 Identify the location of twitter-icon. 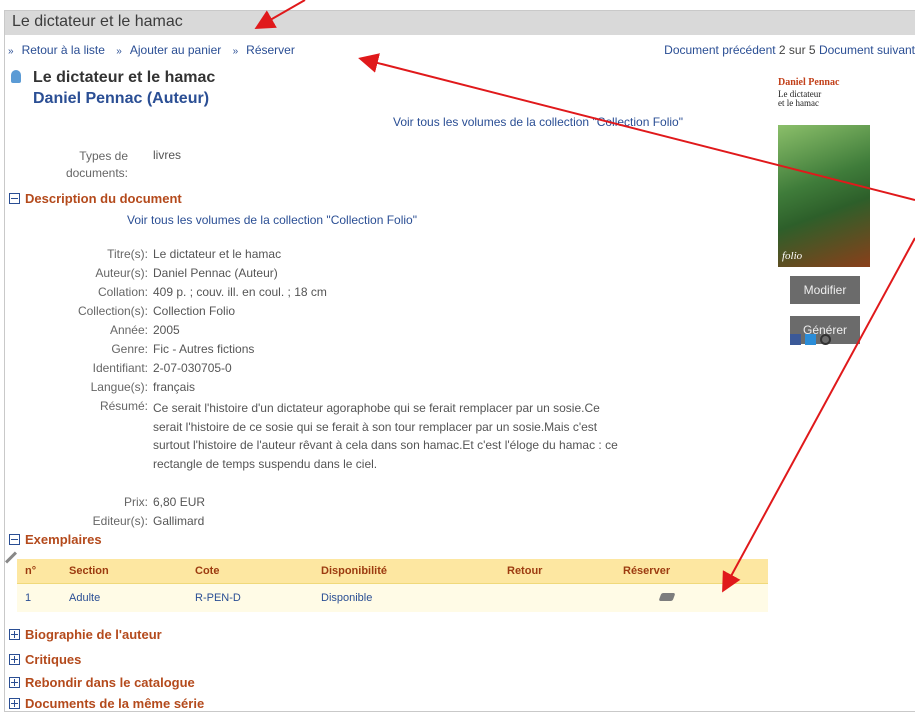
(810, 339).